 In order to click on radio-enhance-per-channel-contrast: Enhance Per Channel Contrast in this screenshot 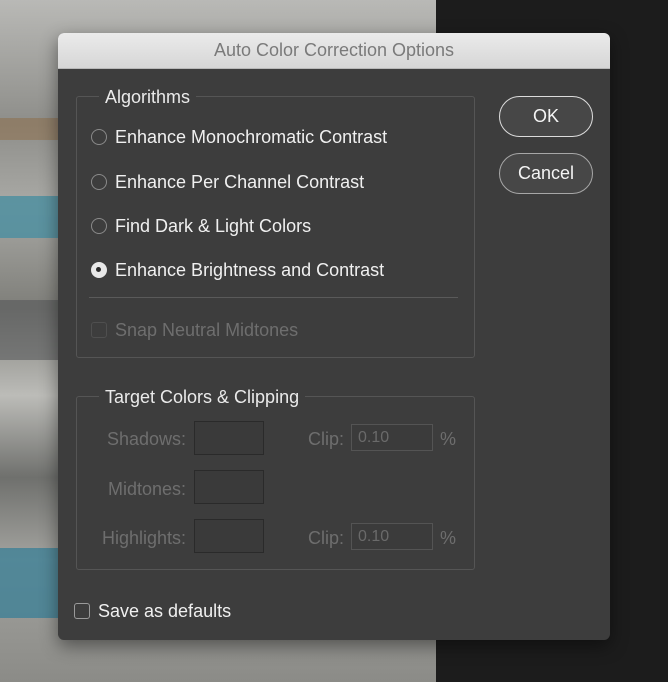, I will do `click(227, 182)`.